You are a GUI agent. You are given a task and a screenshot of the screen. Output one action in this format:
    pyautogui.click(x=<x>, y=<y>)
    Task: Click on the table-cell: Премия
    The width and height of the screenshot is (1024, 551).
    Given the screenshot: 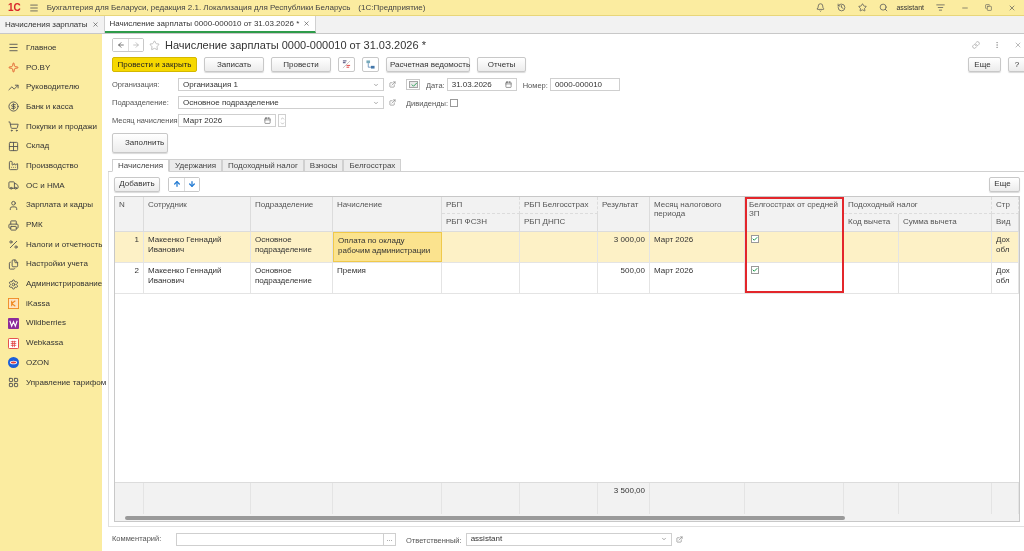 What is the action you would take?
    pyautogui.click(x=387, y=278)
    